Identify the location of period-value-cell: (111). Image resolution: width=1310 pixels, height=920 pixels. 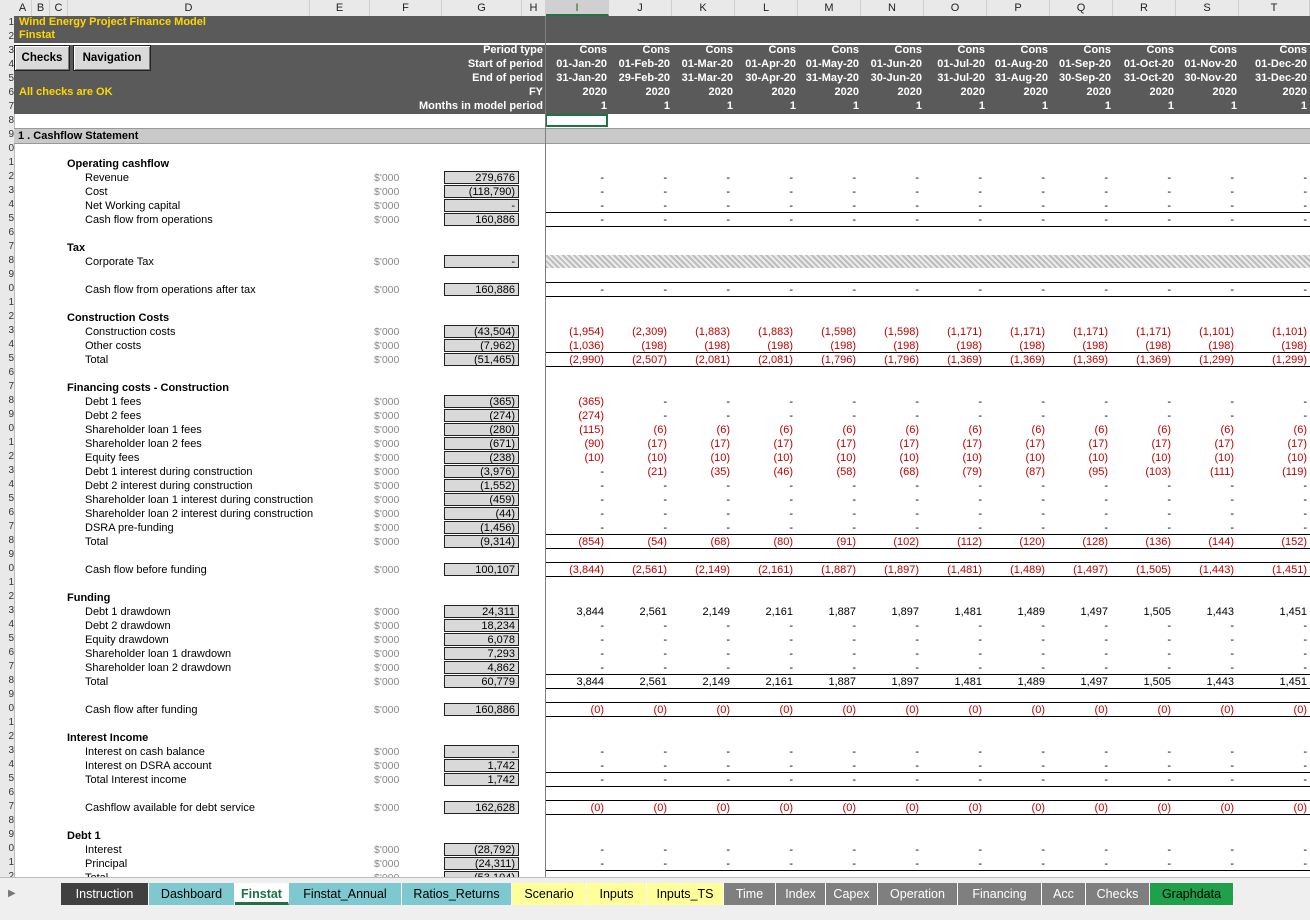
(1205, 472).